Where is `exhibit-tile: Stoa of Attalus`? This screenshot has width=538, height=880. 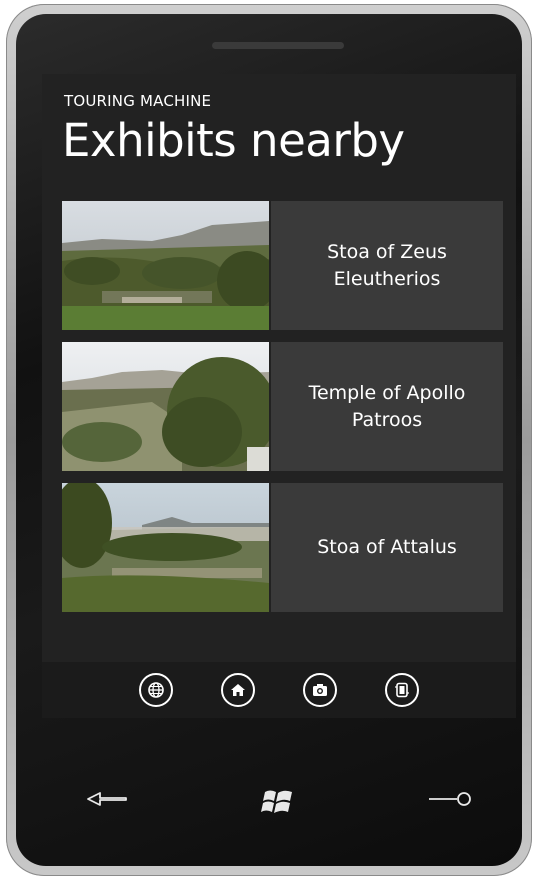 exhibit-tile: Stoa of Attalus is located at coordinates (282, 547).